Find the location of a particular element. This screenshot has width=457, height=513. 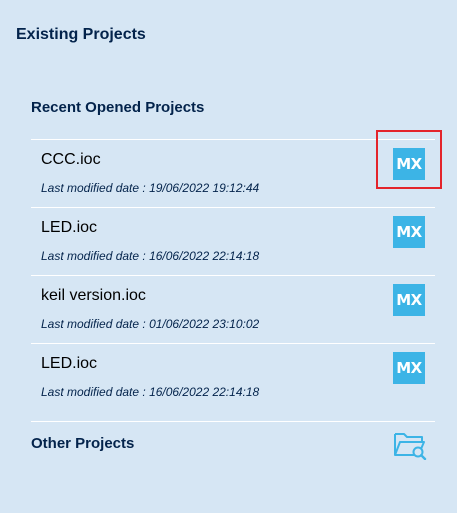

other-projects-title: Other Projects is located at coordinates (82, 443).